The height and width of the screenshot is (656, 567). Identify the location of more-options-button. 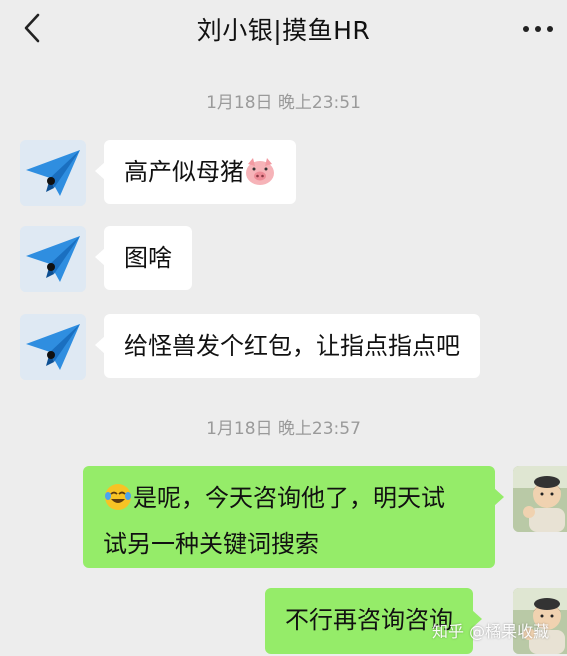
(538, 29).